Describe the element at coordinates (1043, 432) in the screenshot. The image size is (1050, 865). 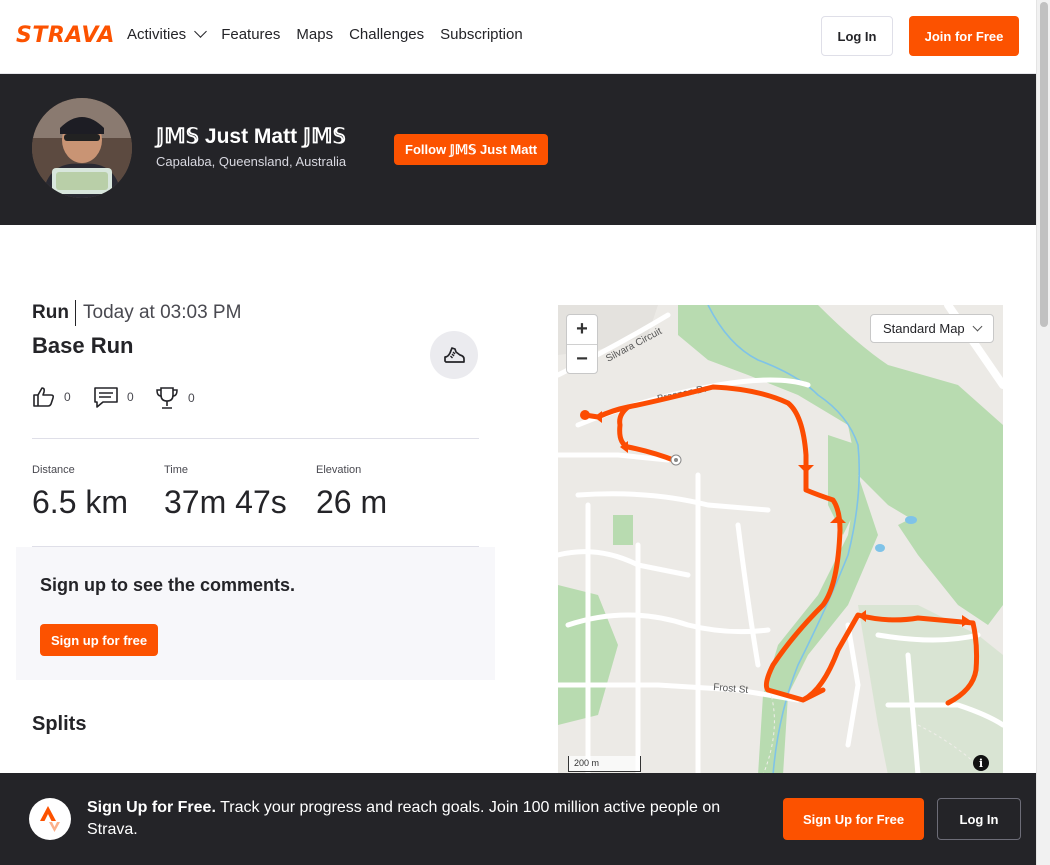
I see `scrollbar` at that location.